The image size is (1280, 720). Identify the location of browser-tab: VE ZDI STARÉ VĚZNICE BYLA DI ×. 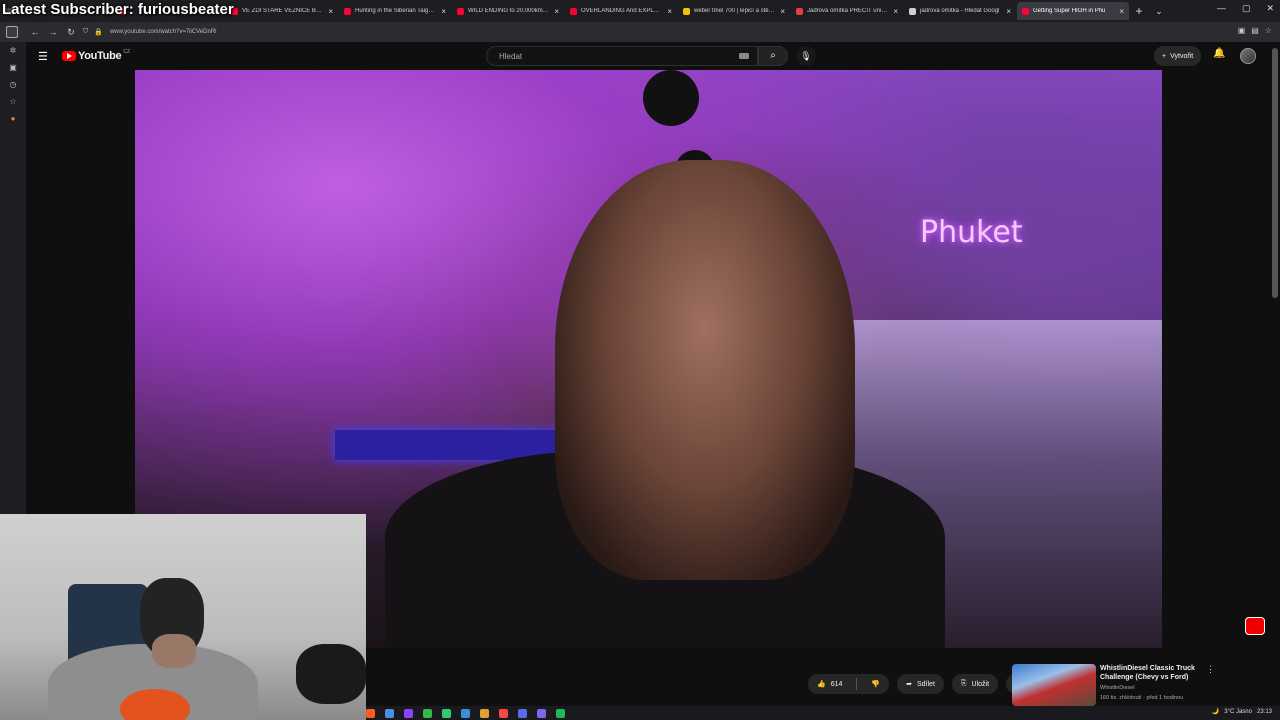
(282, 11).